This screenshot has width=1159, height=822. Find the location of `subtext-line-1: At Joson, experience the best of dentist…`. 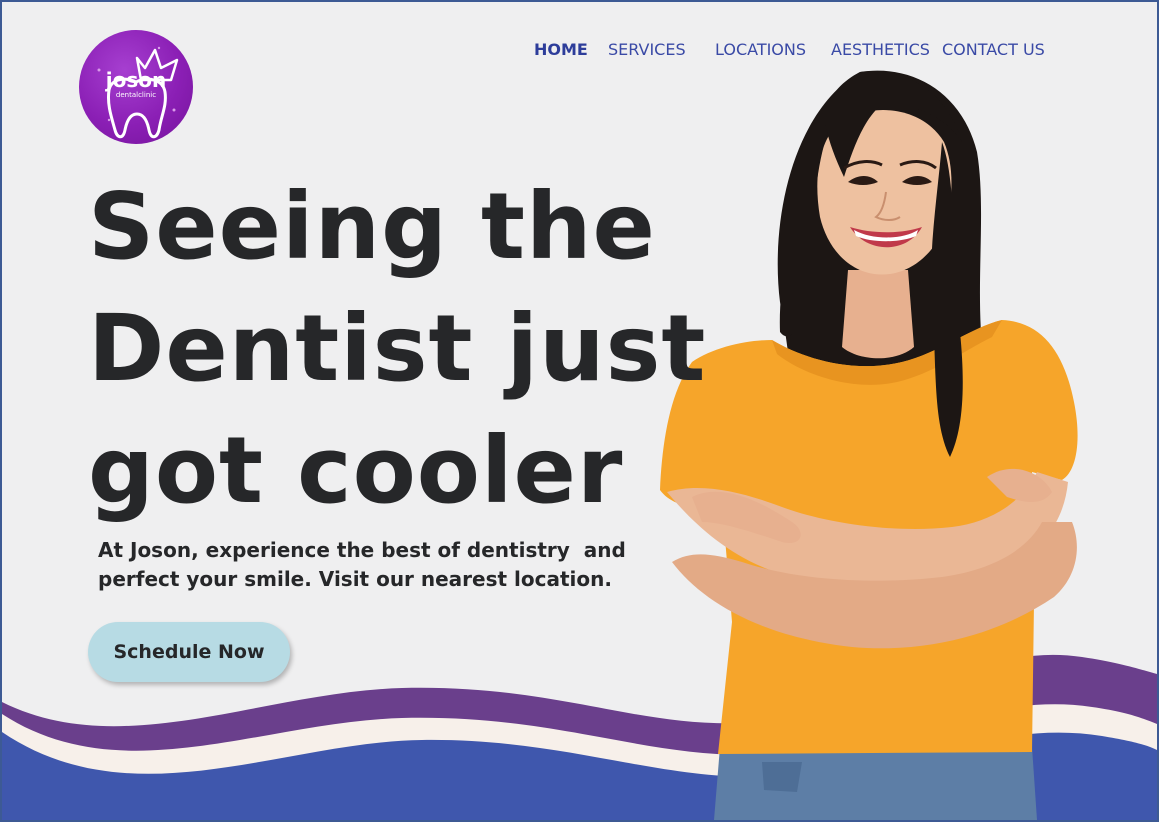

subtext-line-1: At Joson, experience the best of dentist… is located at coordinates (362, 550).